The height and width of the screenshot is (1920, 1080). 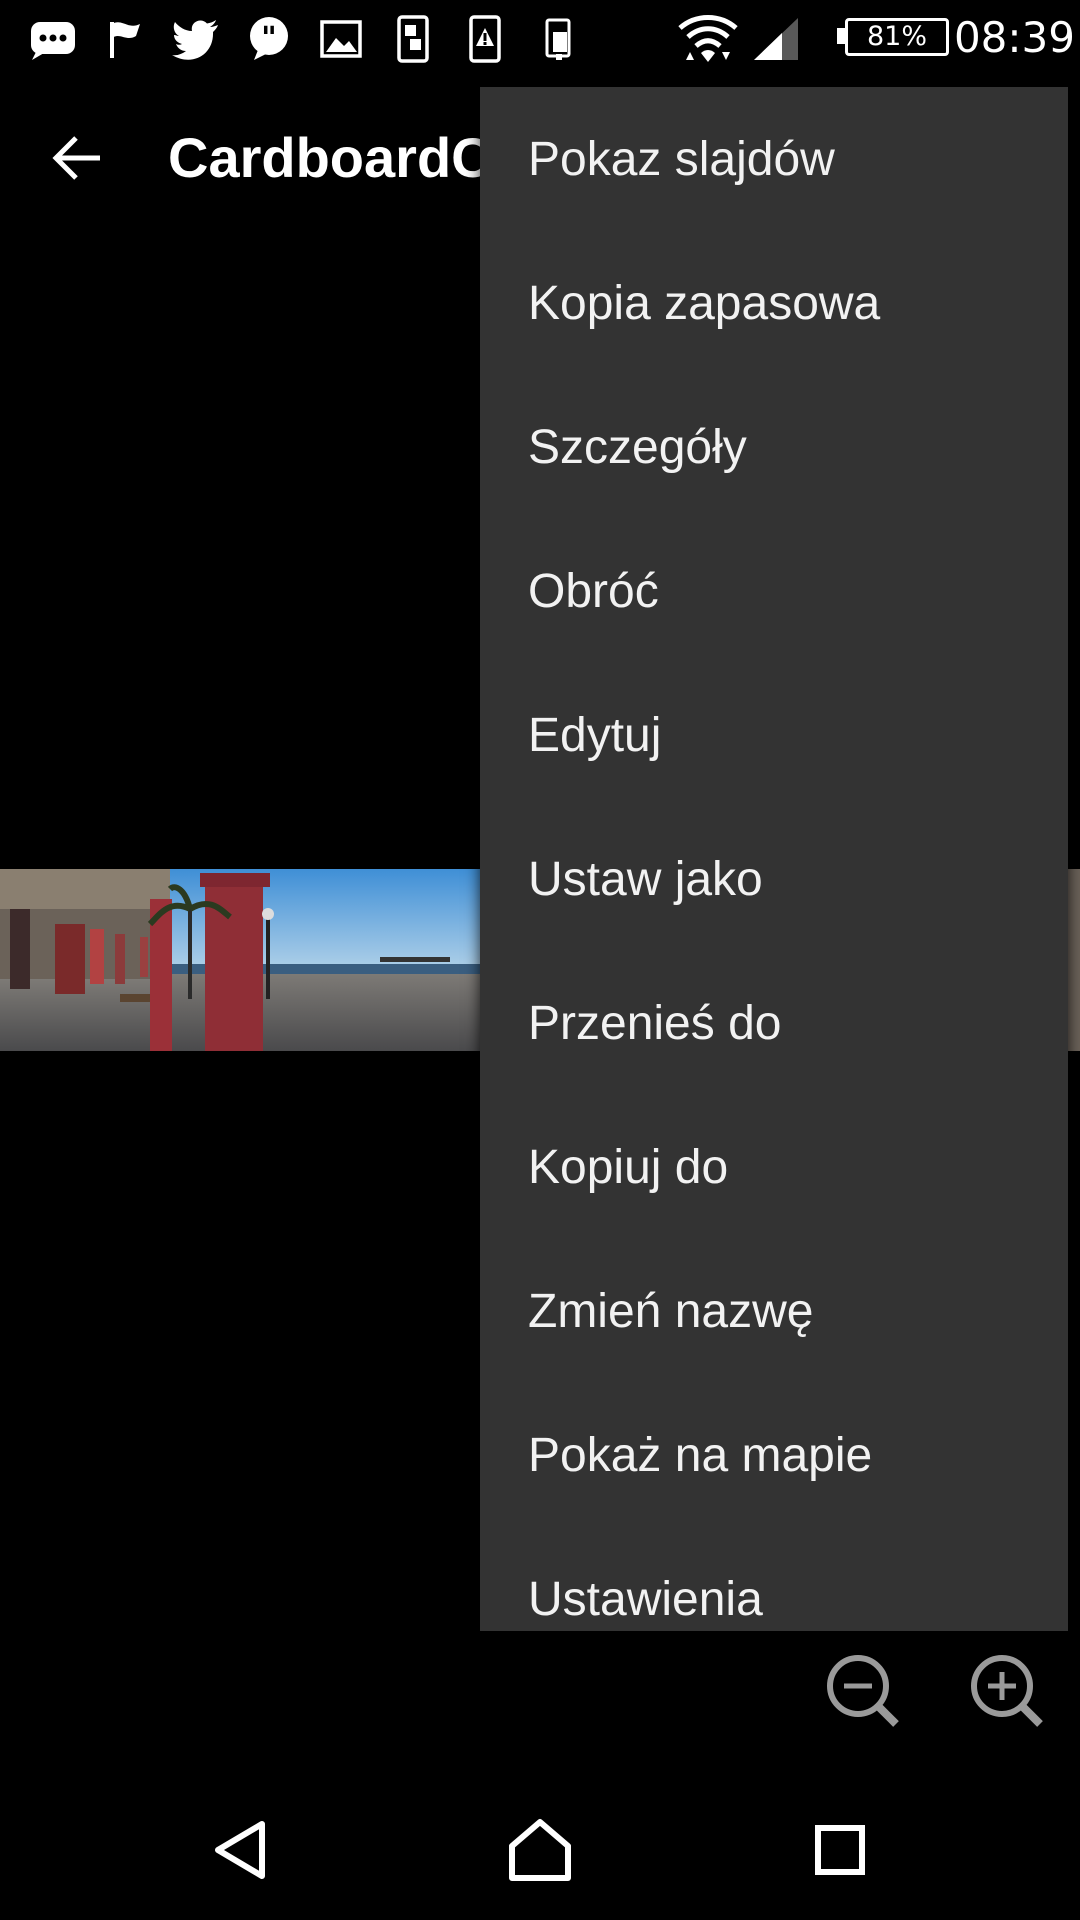 I want to click on zoom-out-icon, so click(x=863, y=1691).